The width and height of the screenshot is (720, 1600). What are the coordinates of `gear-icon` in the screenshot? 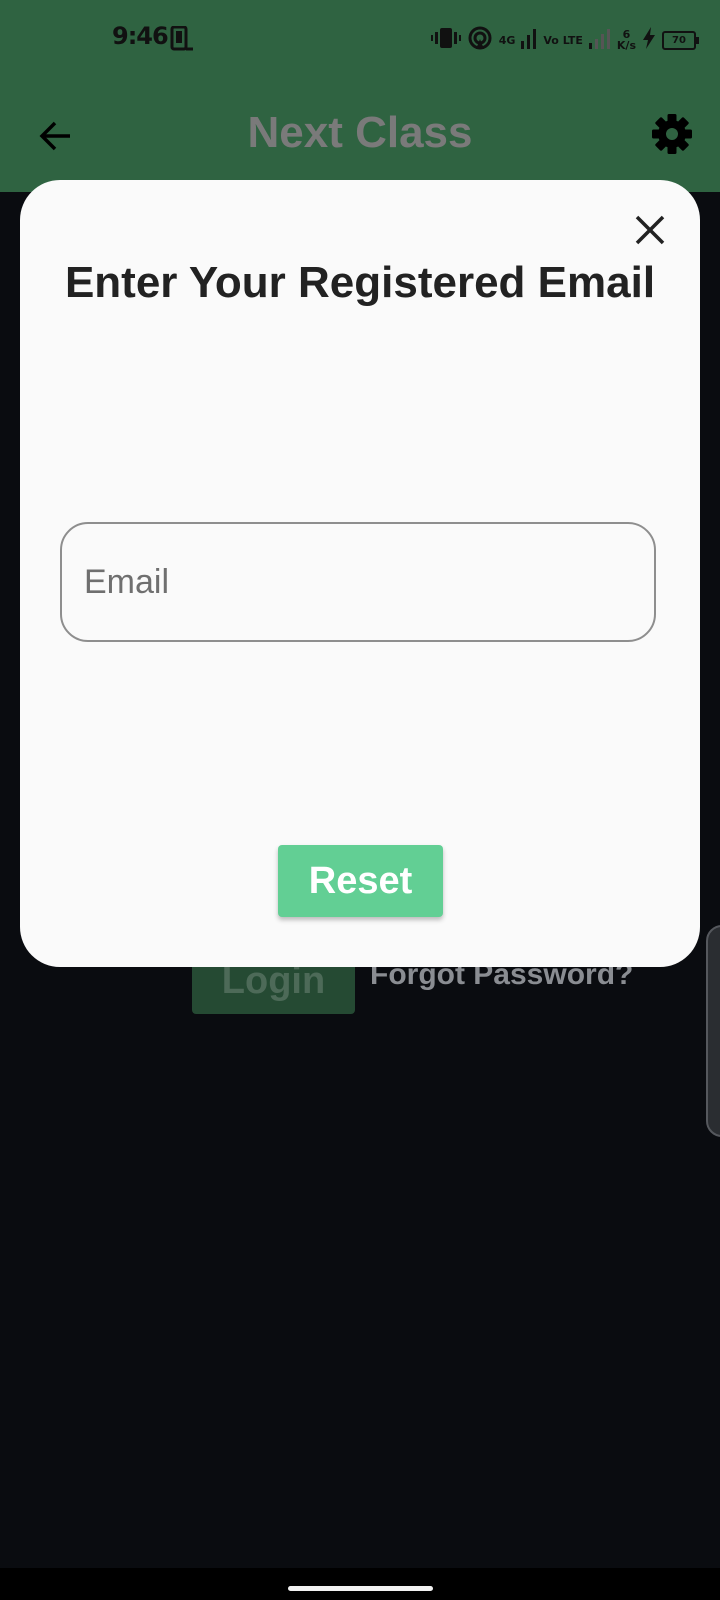 It's located at (672, 134).